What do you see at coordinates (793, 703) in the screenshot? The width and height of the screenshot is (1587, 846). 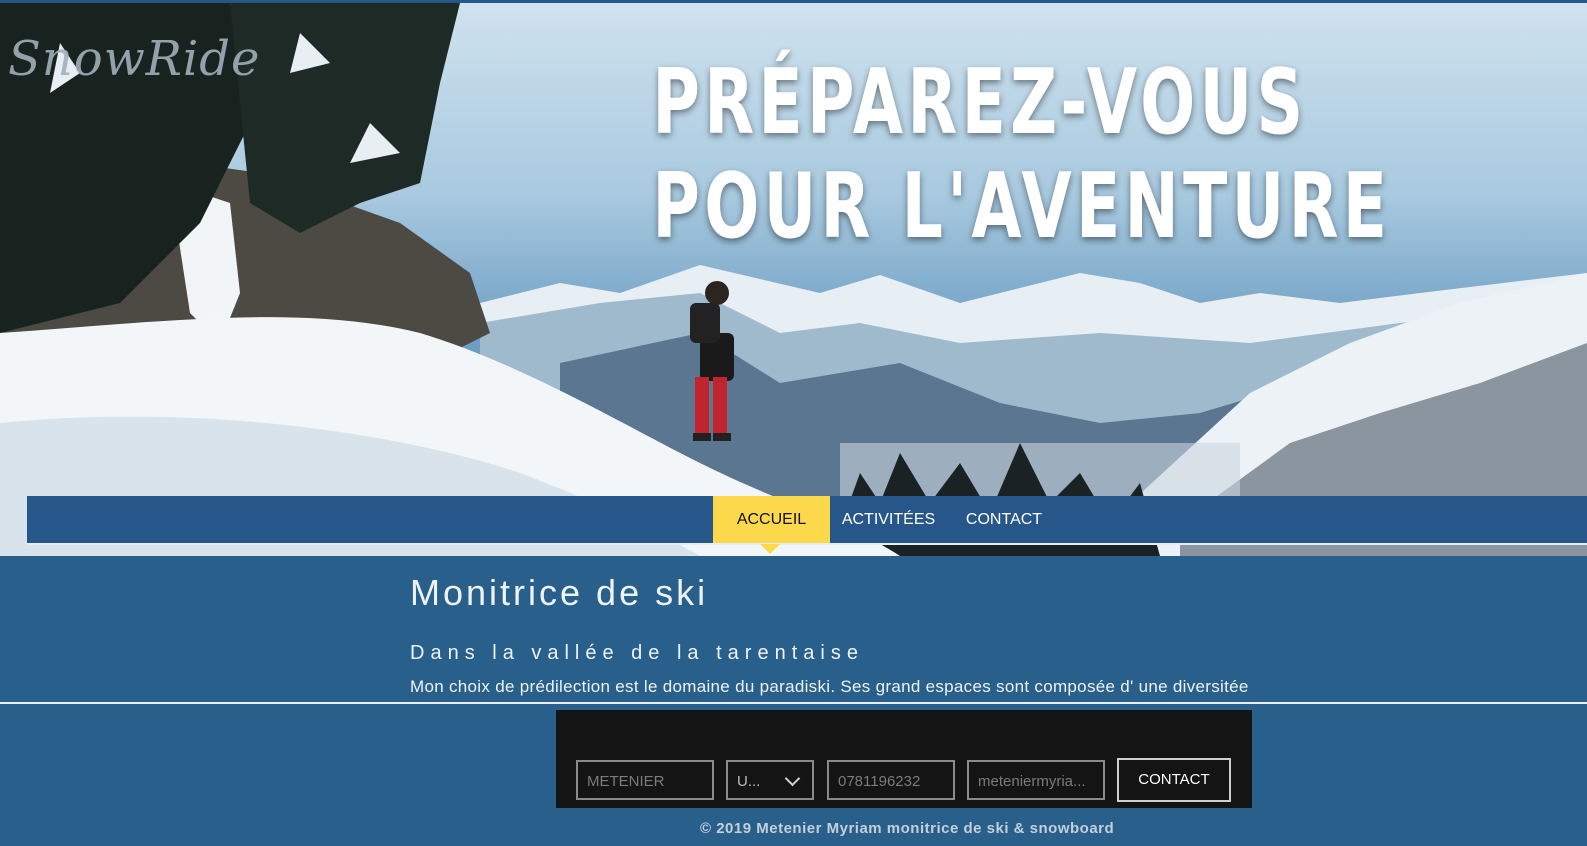 I see `section-divider` at bounding box center [793, 703].